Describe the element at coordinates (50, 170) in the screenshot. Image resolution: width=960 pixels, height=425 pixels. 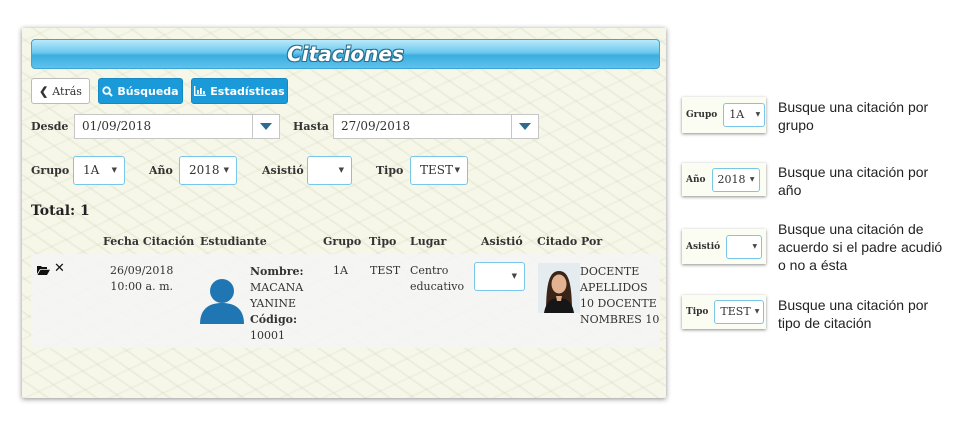
I see `grupo-label: Grupo` at that location.